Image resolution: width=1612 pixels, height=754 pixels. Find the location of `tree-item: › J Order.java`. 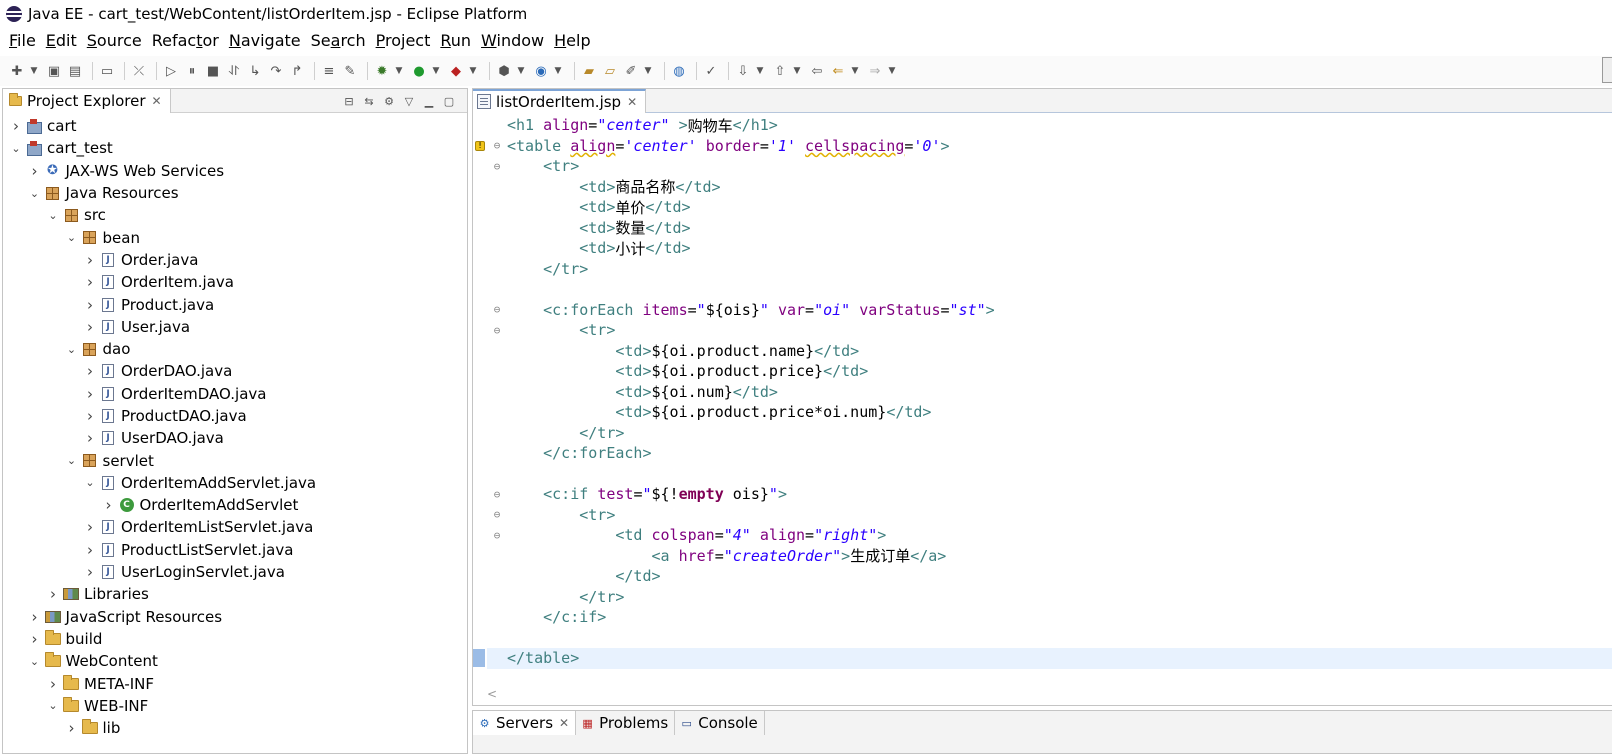

tree-item: › J Order.java is located at coordinates (235, 260).